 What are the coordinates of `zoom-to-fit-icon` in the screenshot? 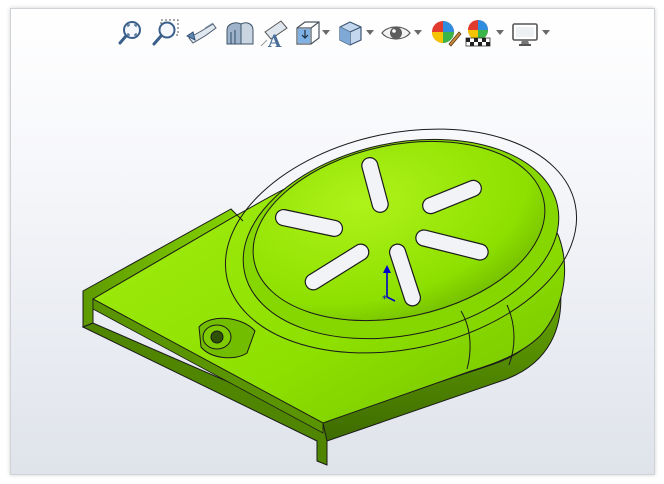 It's located at (129, 33).